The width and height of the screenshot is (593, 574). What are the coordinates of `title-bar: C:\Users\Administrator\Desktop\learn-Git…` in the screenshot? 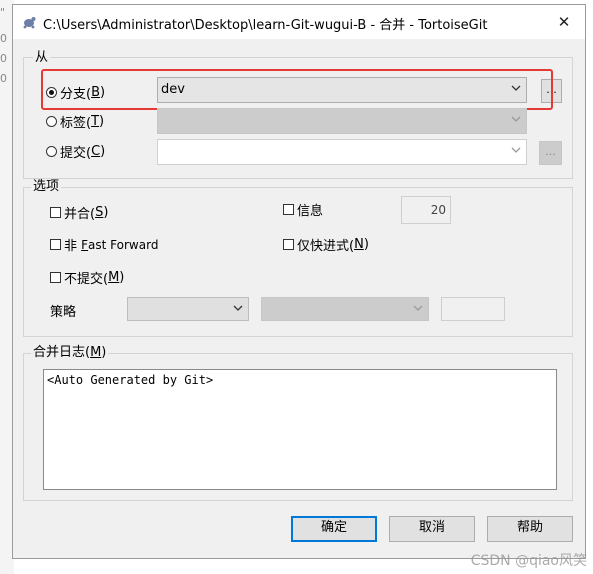 It's located at (299, 22).